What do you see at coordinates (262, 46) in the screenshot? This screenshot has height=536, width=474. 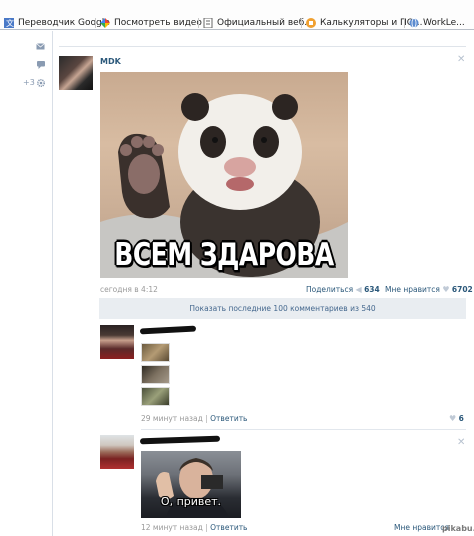 I see `feed-divider` at bounding box center [262, 46].